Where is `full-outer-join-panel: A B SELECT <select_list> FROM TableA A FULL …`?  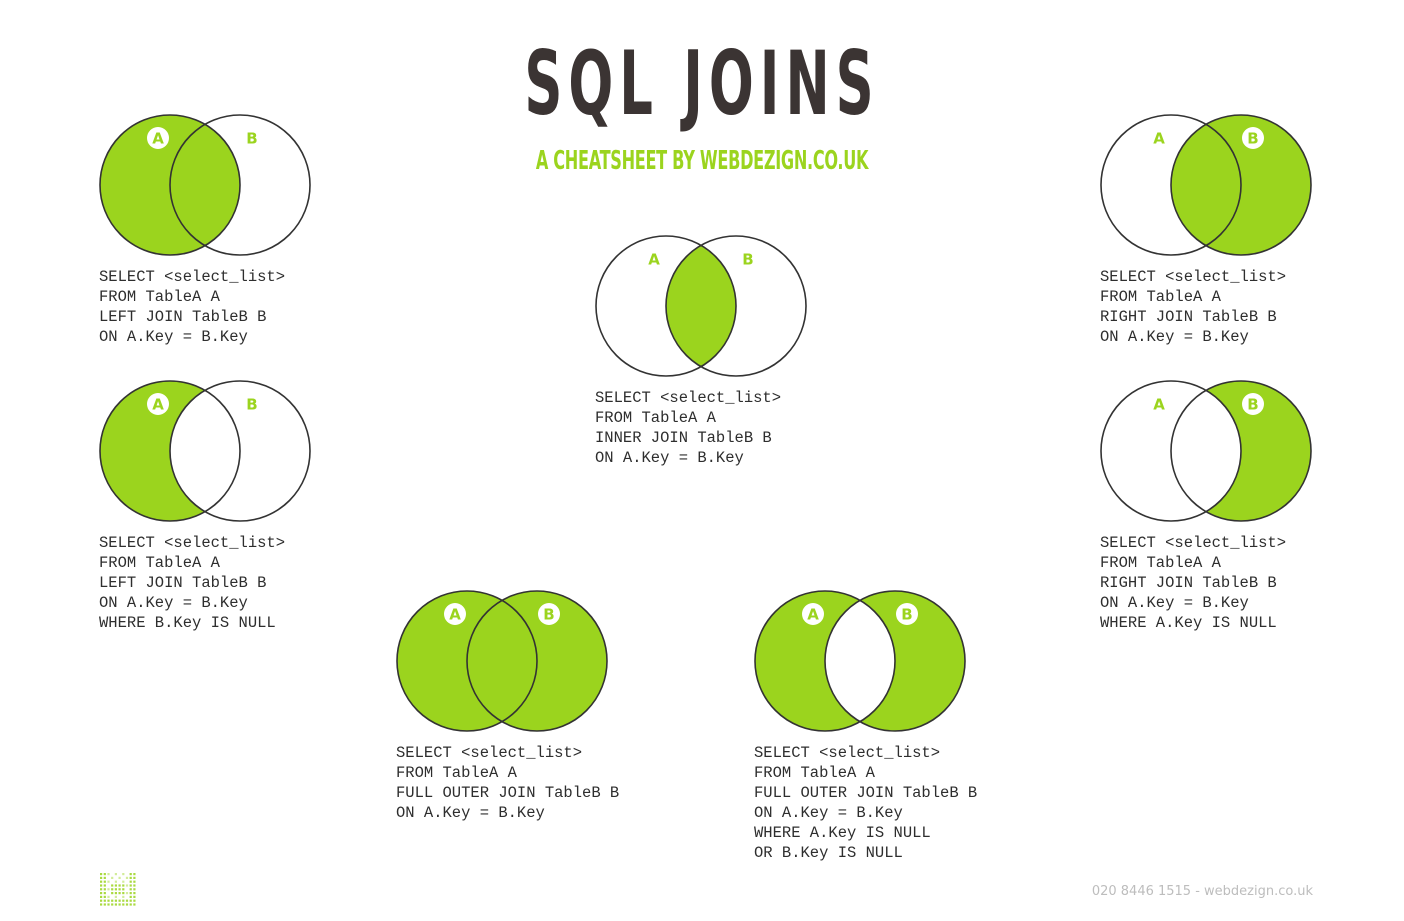
full-outer-join-panel: A B SELECT <select_list> FROM TableA A FULL … is located at coordinates (507, 706).